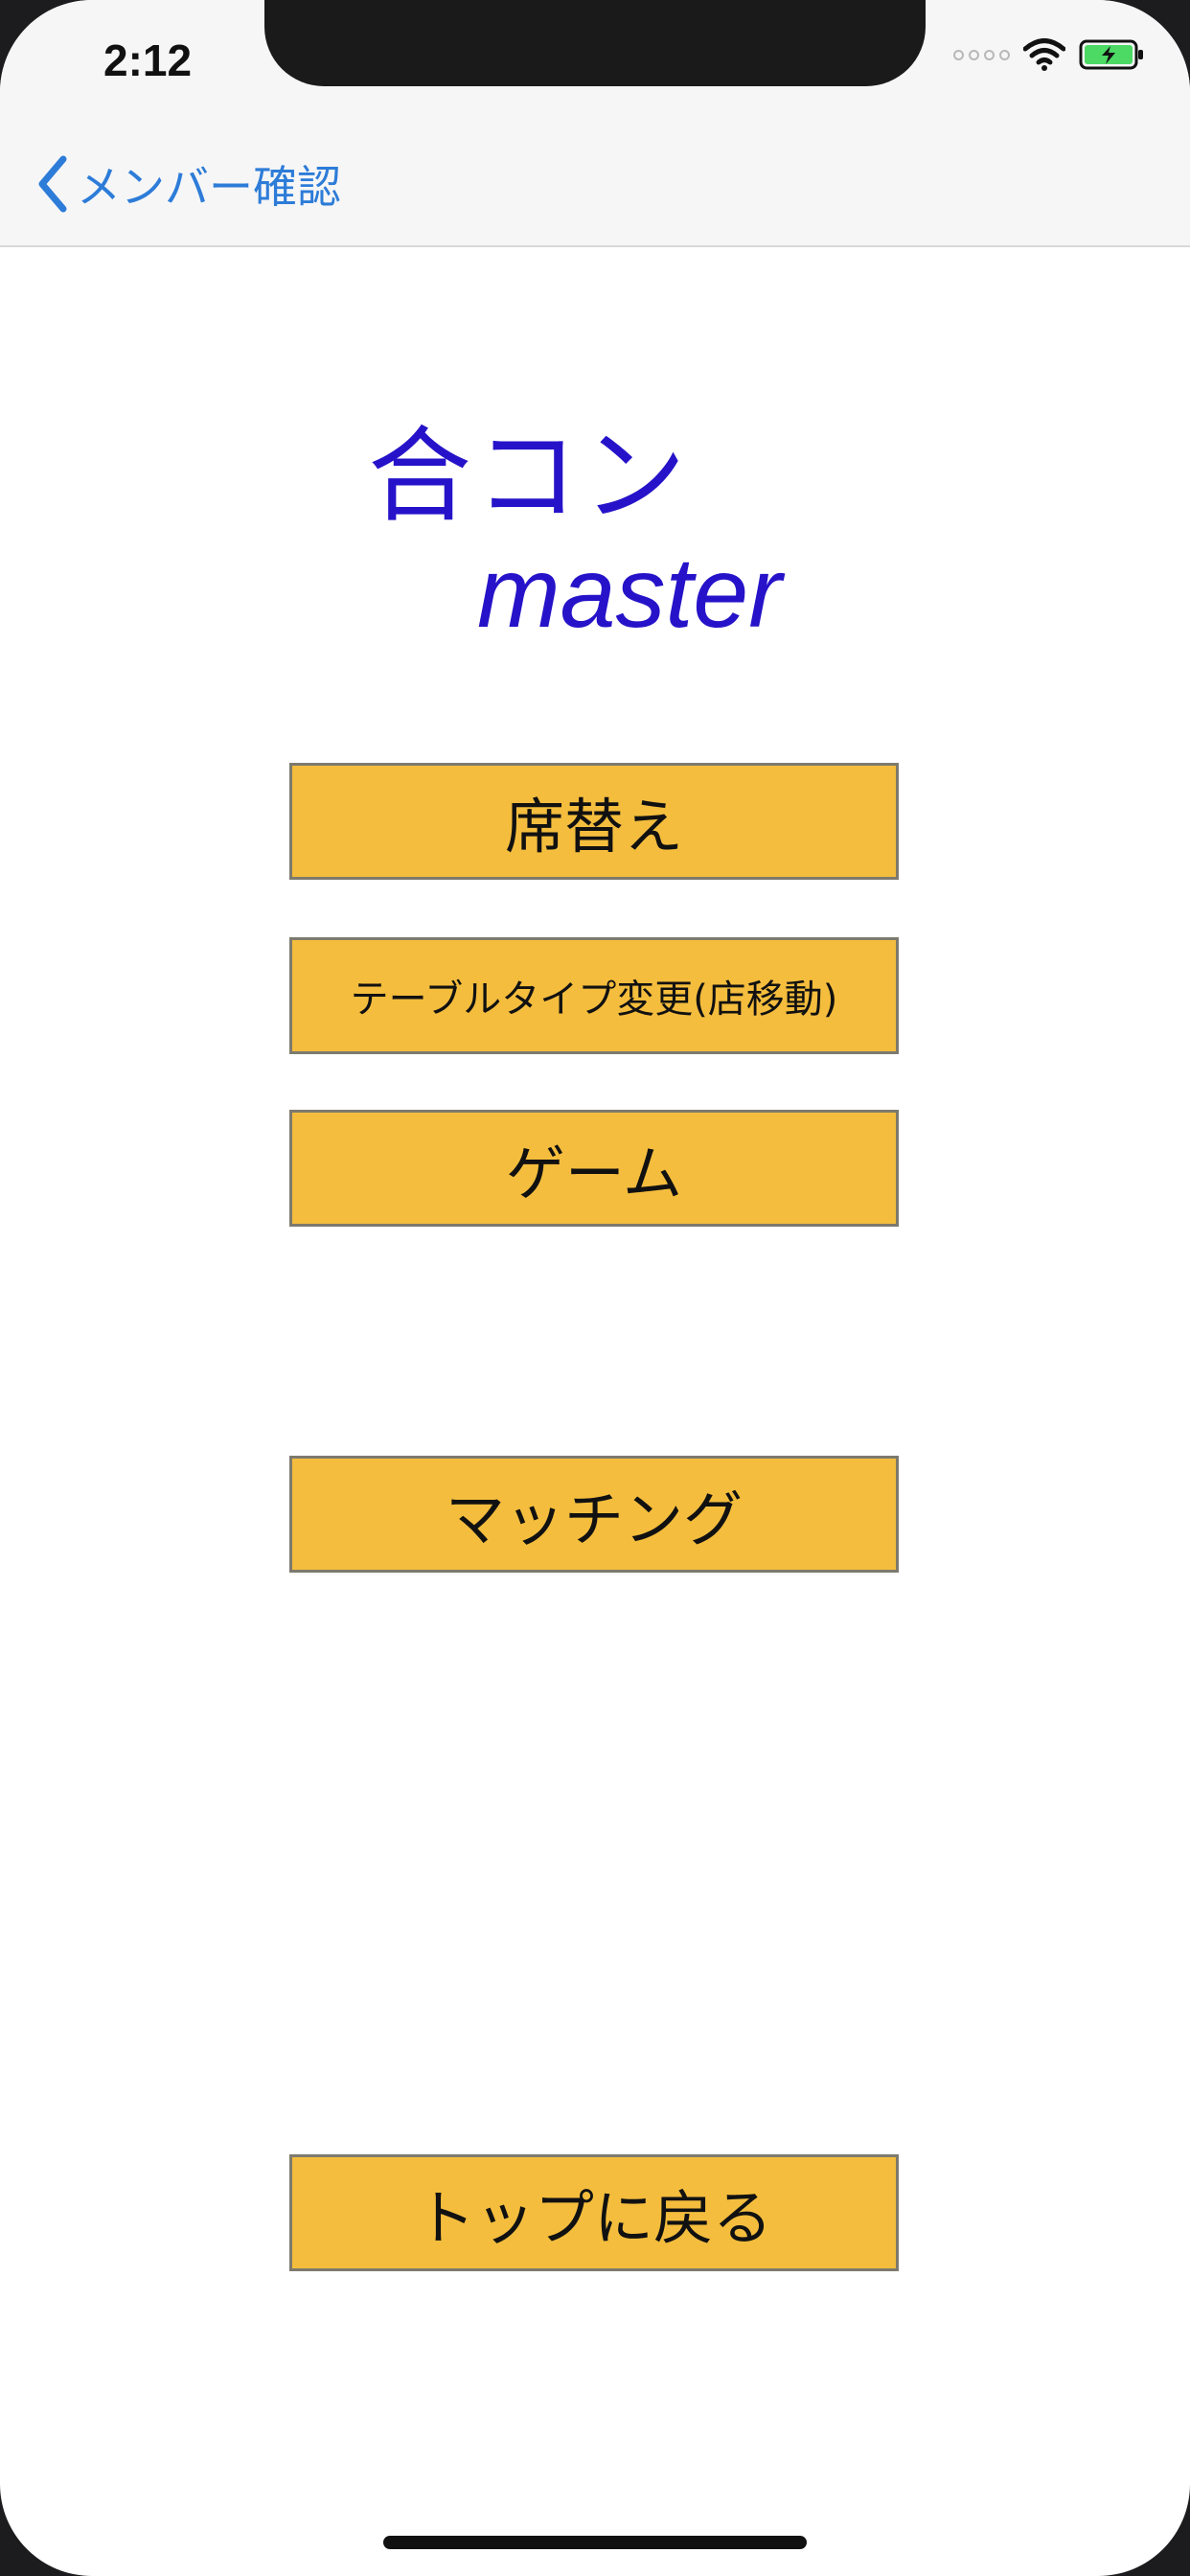  I want to click on device-notch, so click(595, 43).